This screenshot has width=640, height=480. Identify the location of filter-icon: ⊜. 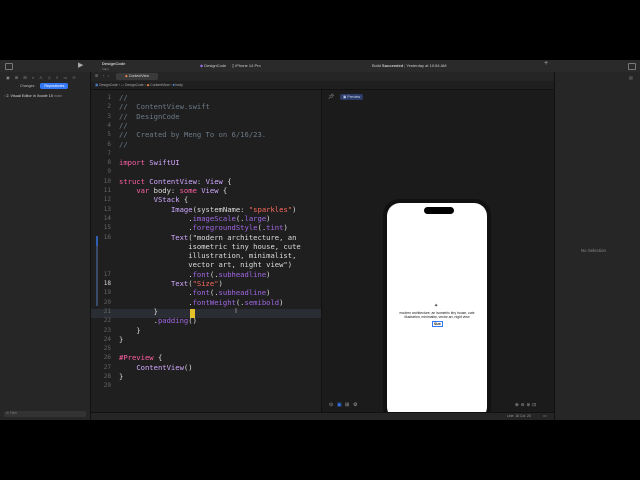
(7, 413).